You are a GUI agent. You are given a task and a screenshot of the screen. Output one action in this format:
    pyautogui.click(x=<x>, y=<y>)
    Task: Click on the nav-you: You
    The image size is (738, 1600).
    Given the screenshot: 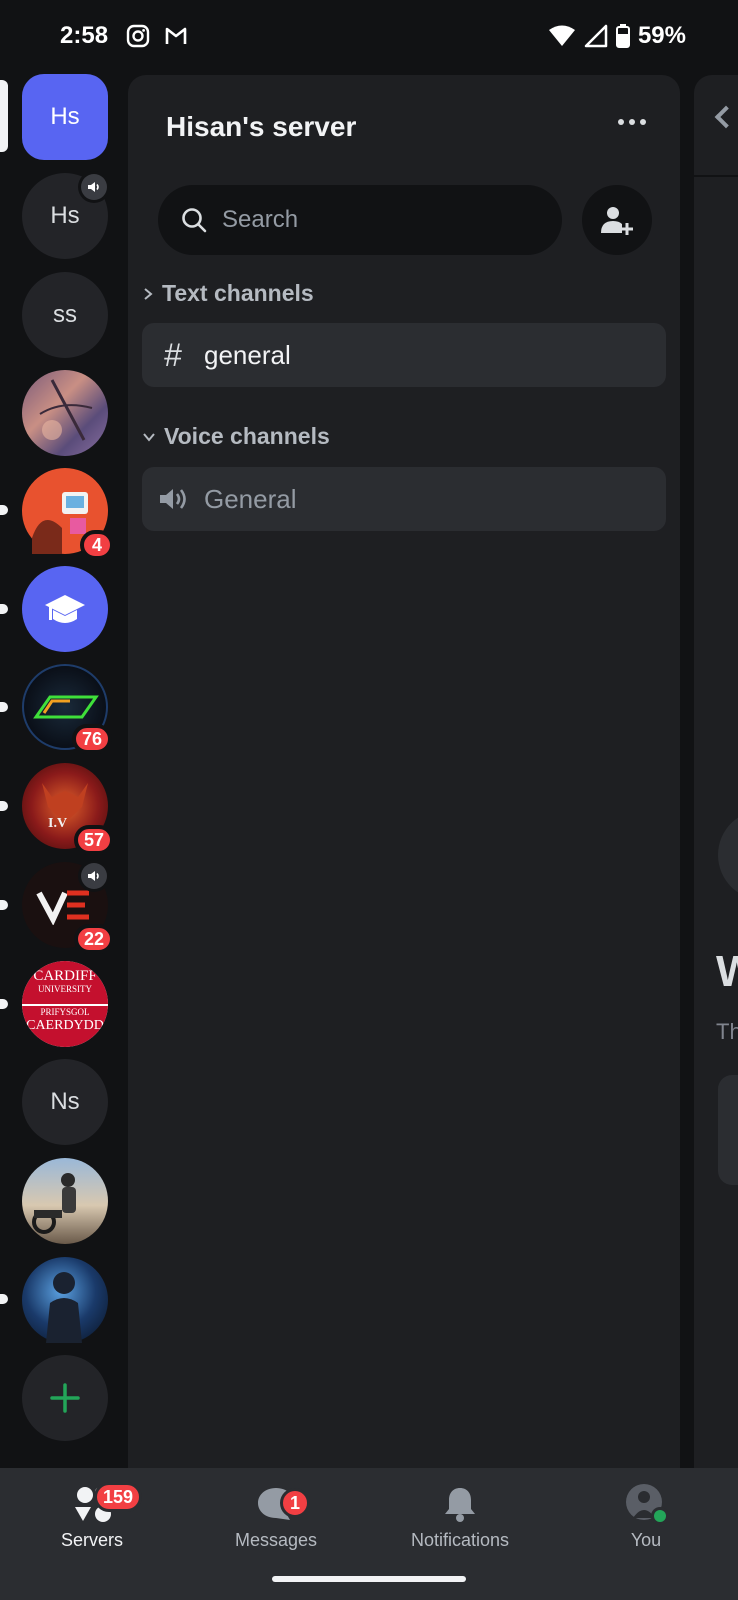 What is the action you would take?
    pyautogui.click(x=646, y=1518)
    